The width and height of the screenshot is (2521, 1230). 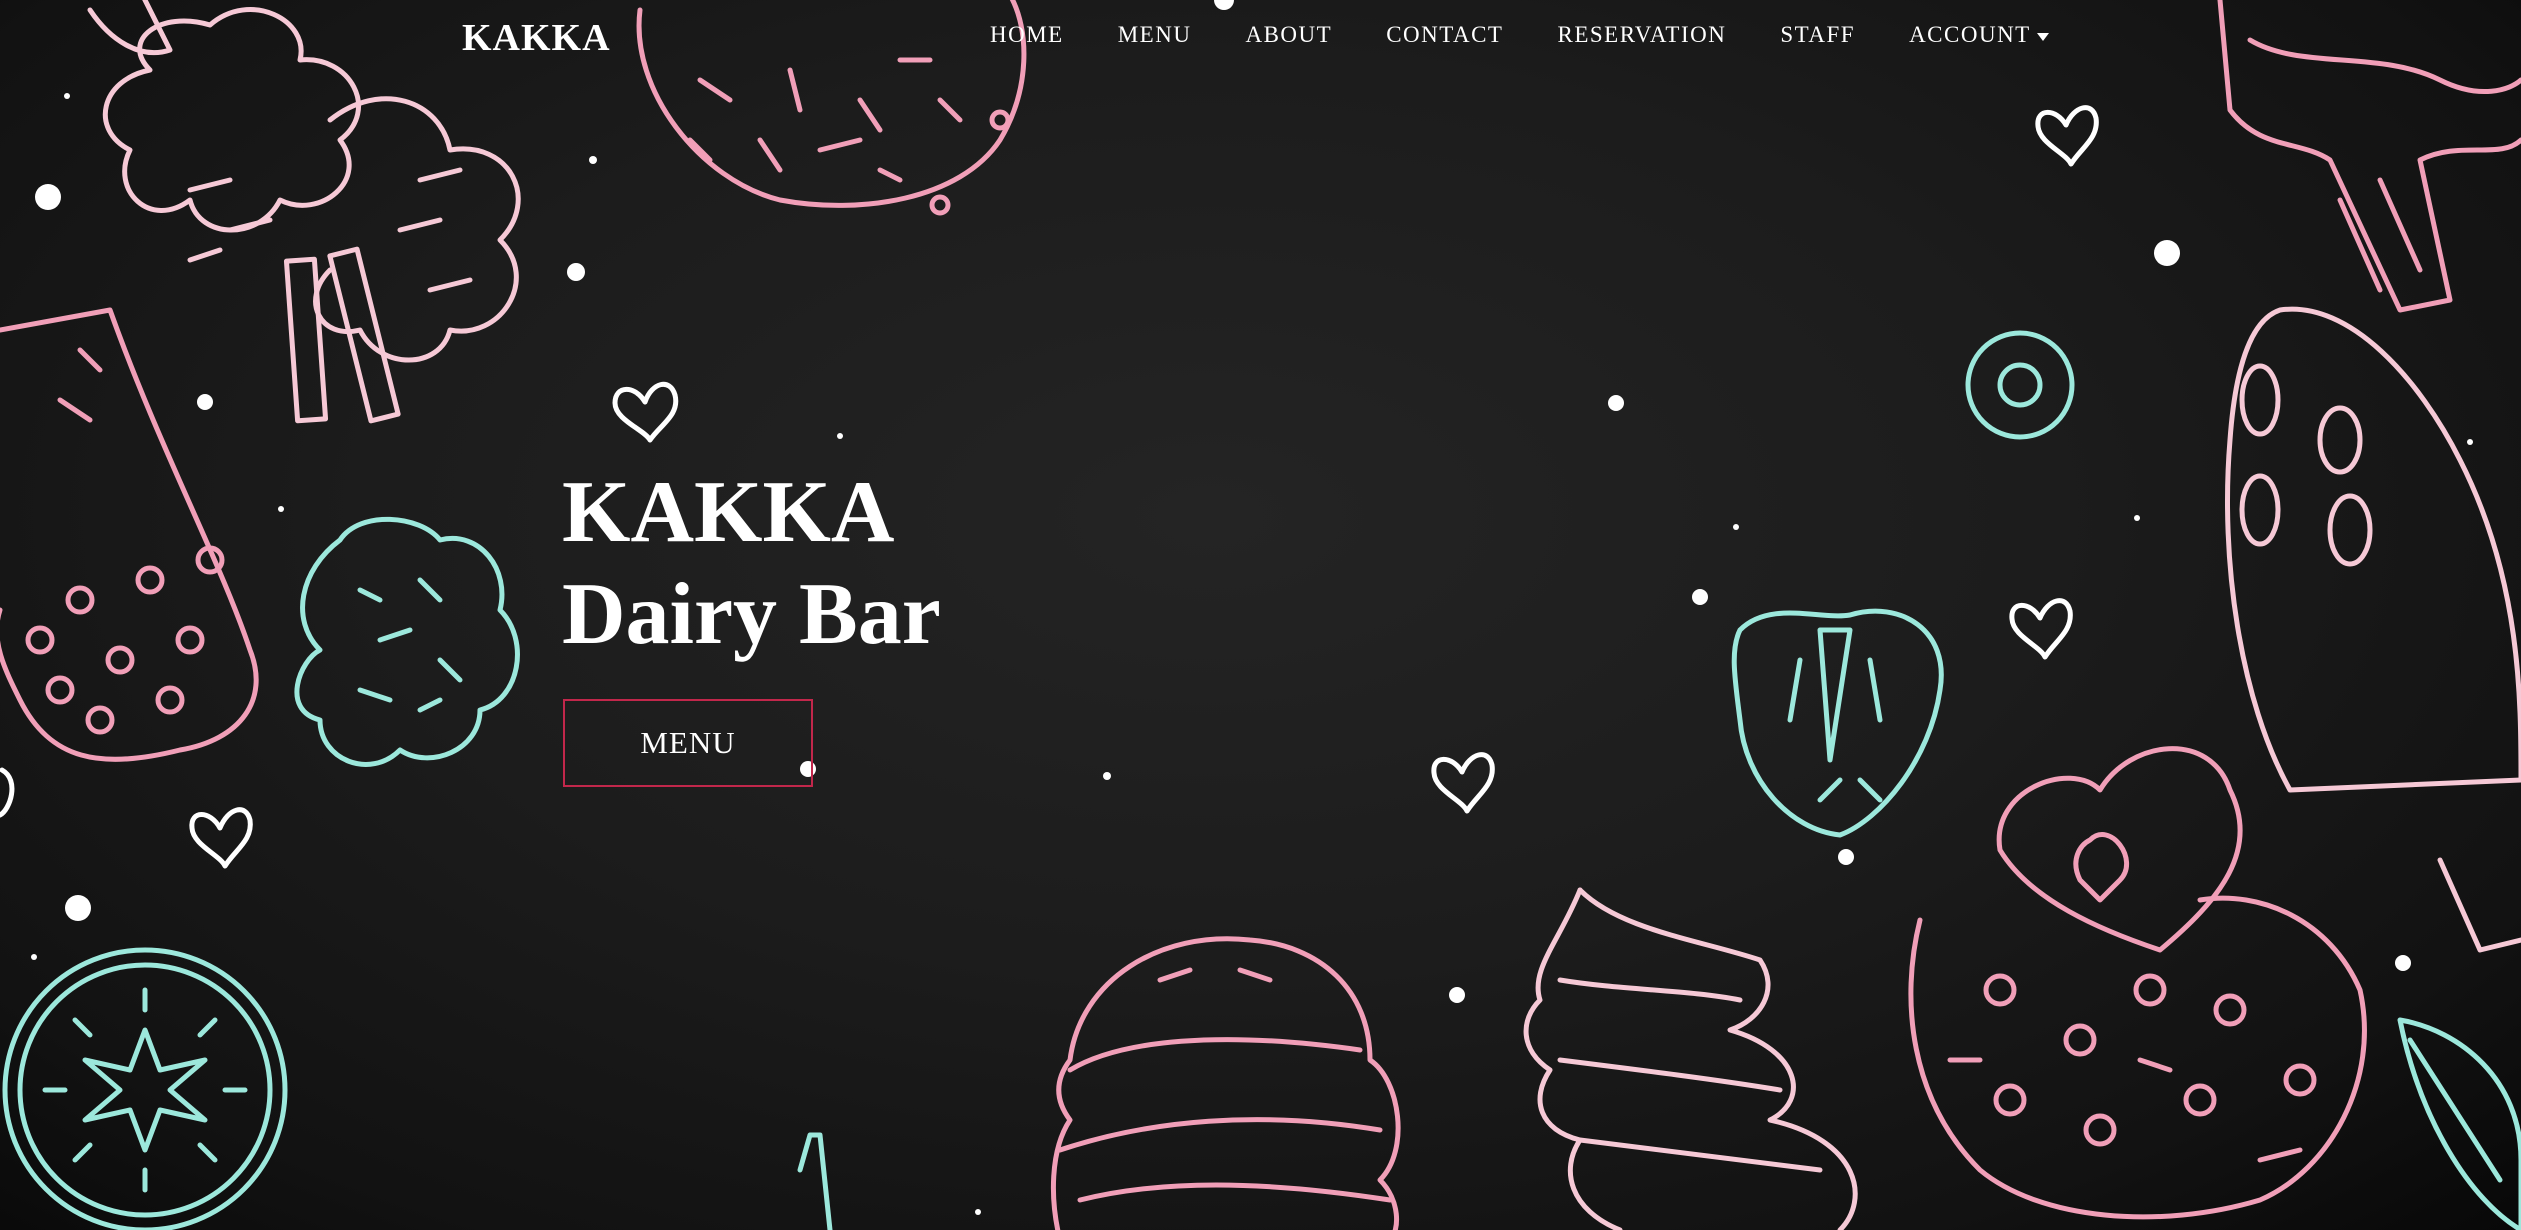 What do you see at coordinates (145, 1088) in the screenshot?
I see `kiwi-icon` at bounding box center [145, 1088].